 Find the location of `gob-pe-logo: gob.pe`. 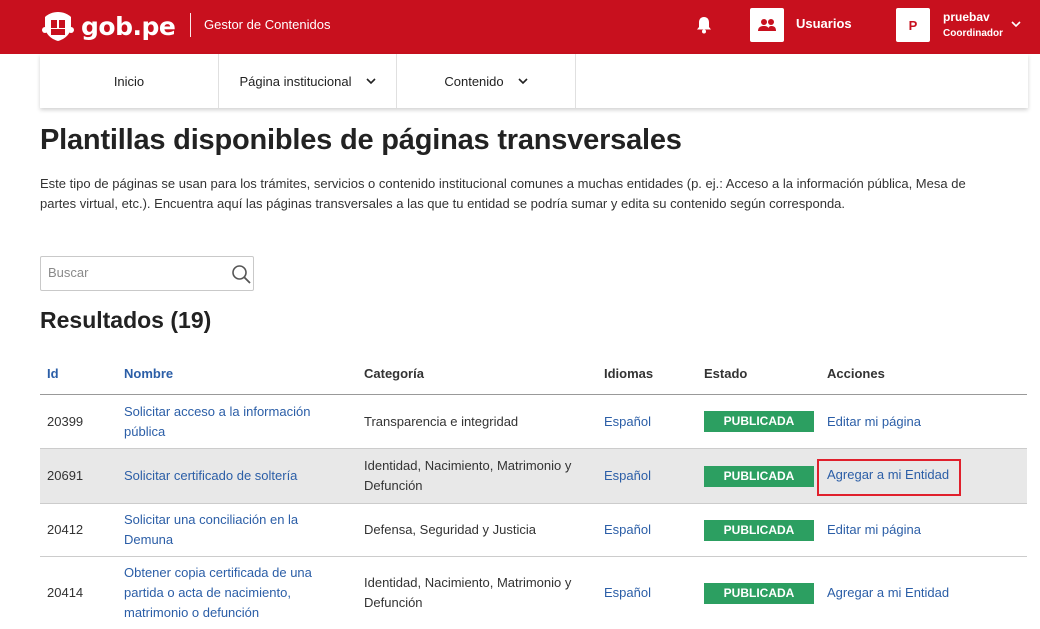

gob-pe-logo: gob.pe is located at coordinates (108, 26).